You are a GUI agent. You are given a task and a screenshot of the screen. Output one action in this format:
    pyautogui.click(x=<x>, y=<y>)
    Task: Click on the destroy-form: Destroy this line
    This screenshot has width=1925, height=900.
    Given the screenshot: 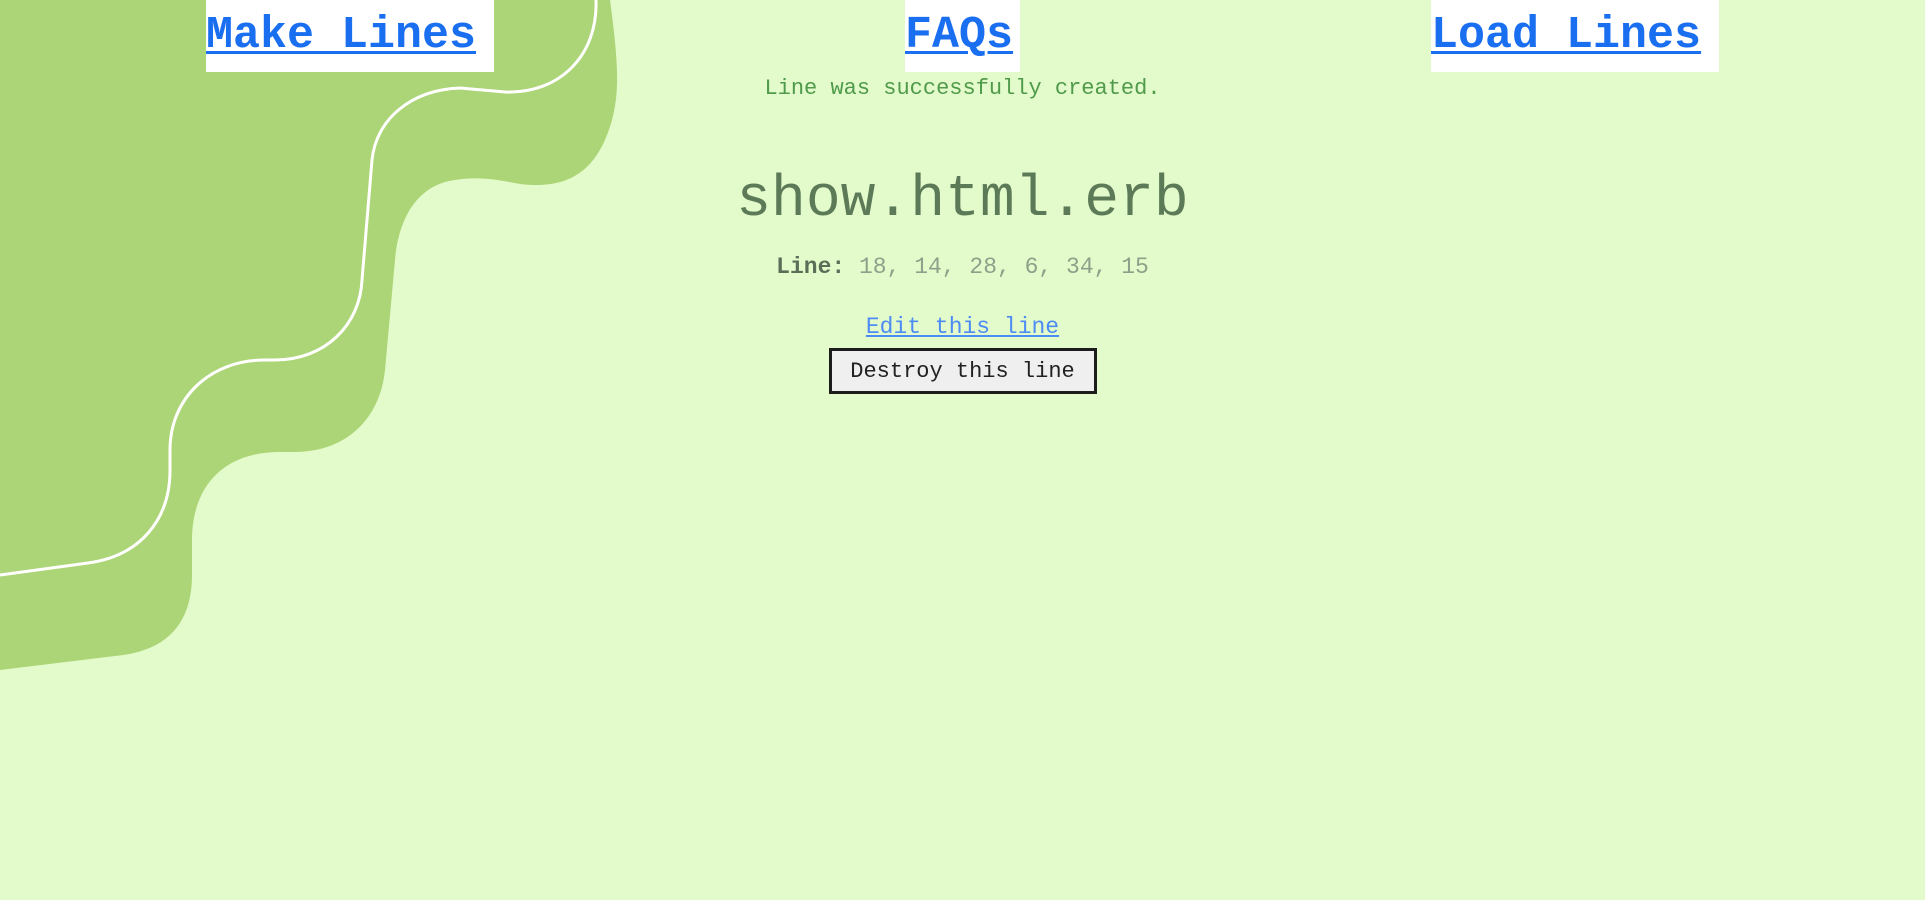 What is the action you would take?
    pyautogui.click(x=962, y=371)
    